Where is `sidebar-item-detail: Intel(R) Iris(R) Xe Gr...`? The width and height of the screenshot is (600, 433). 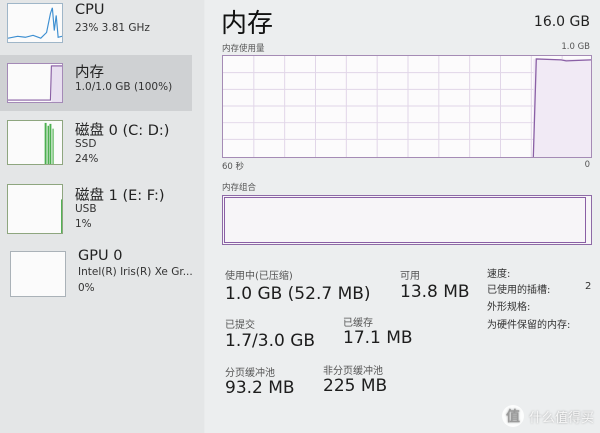
sidebar-item-detail: Intel(R) Iris(R) Xe Gr... is located at coordinates (135, 272).